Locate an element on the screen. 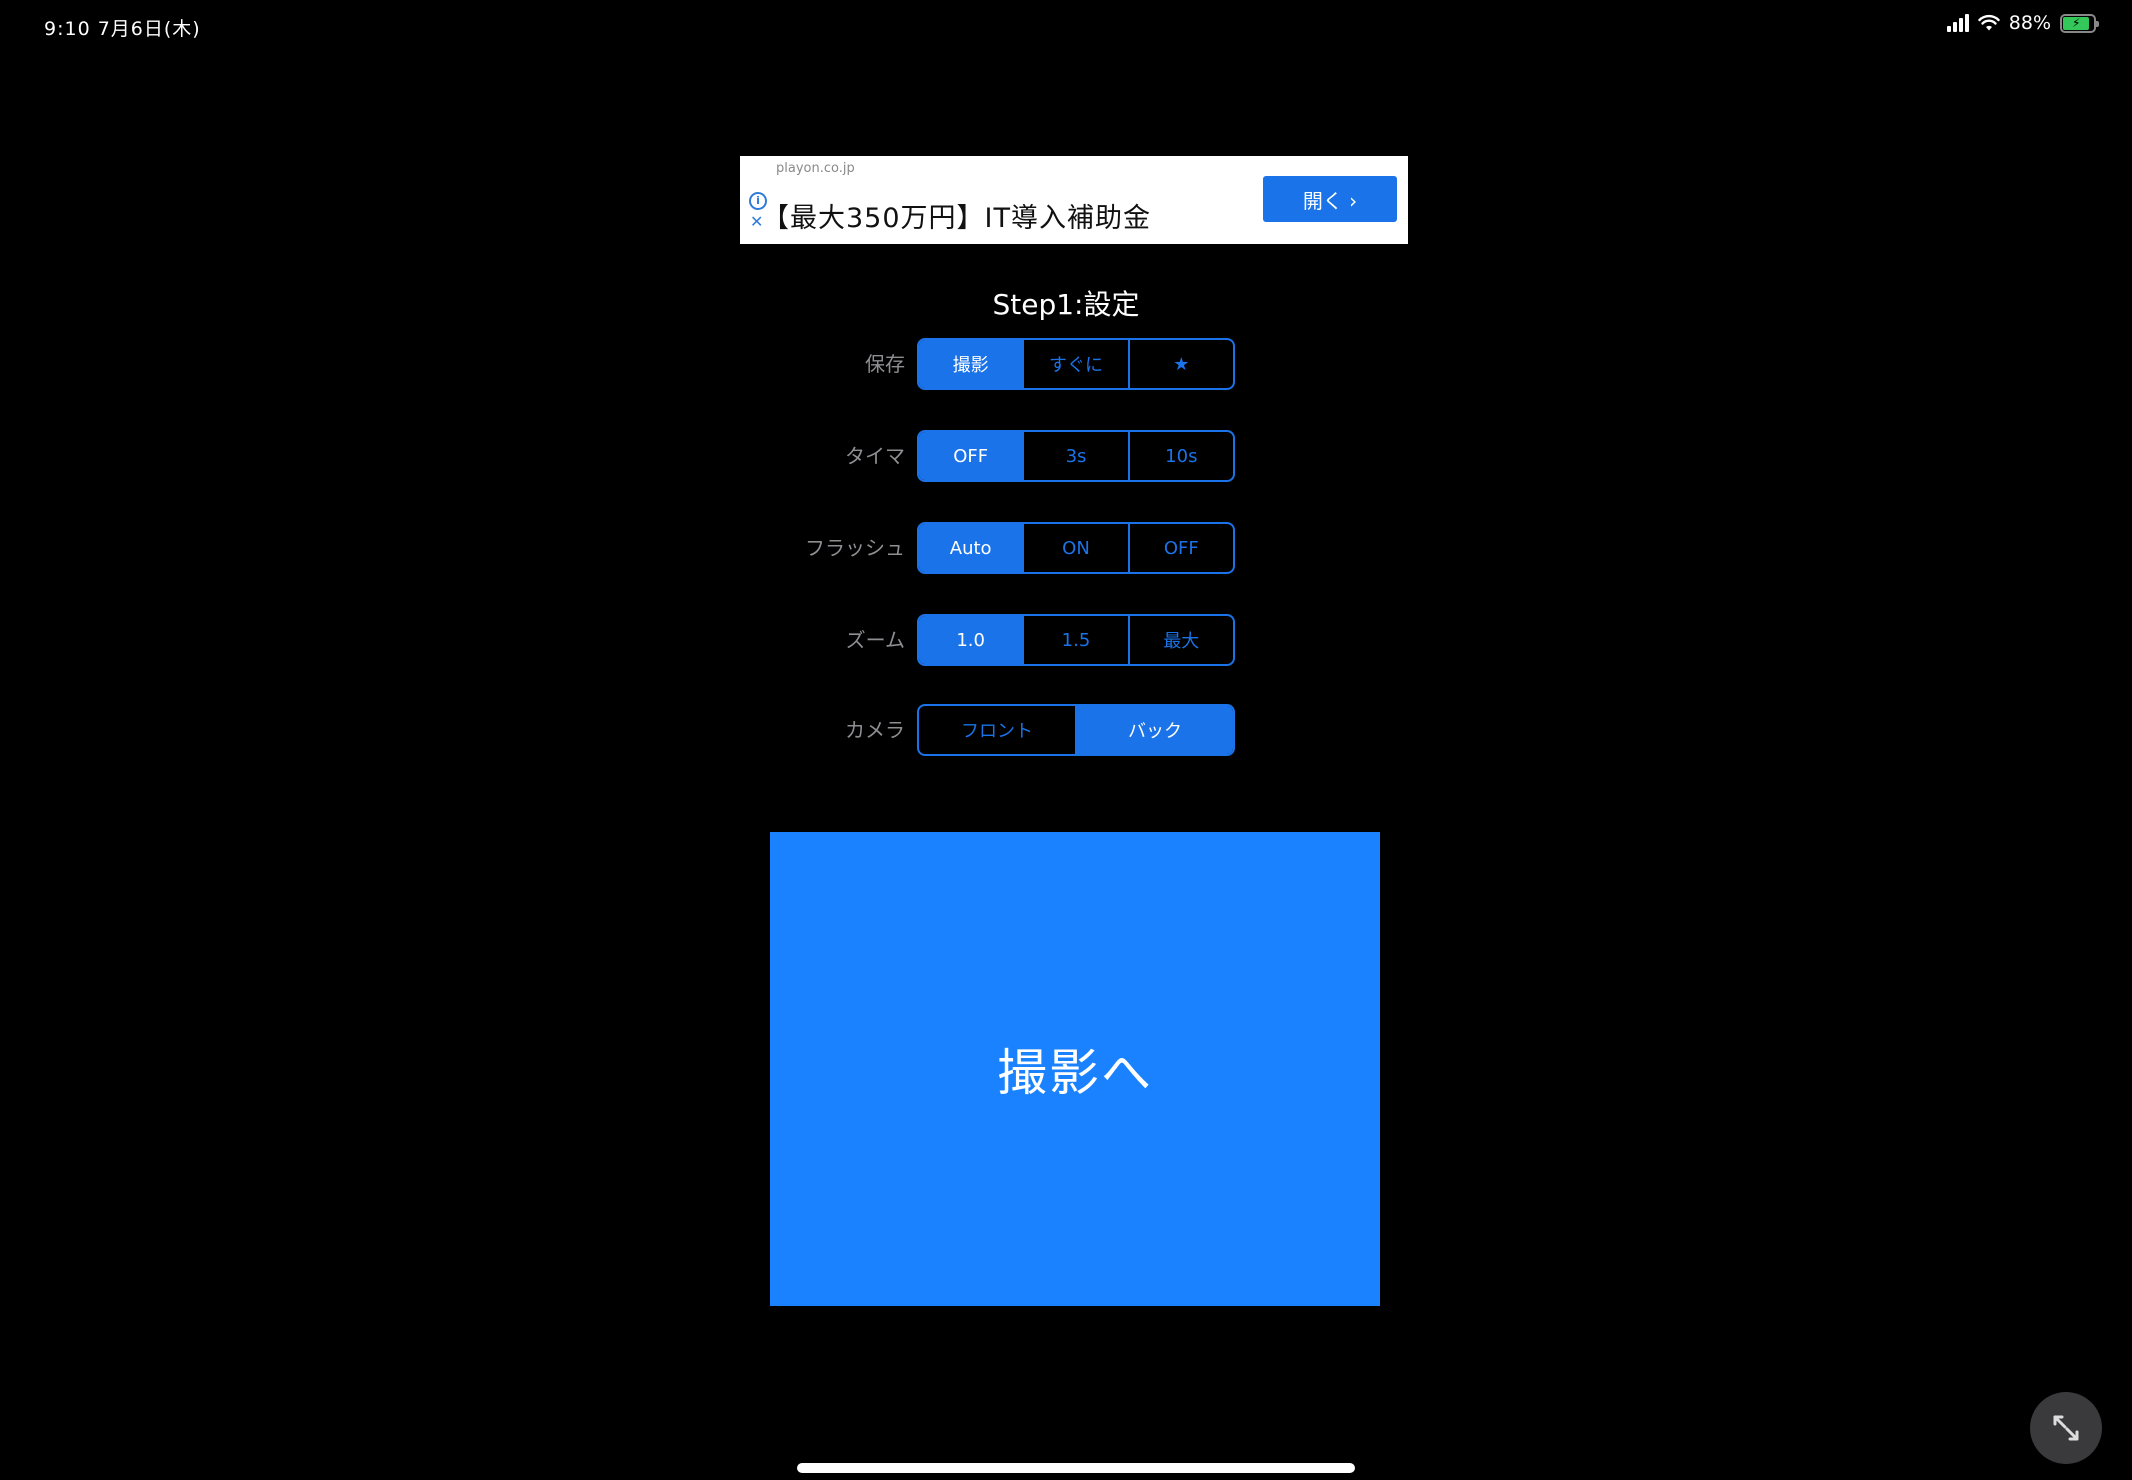  segment-option: 10s is located at coordinates (1181, 456).